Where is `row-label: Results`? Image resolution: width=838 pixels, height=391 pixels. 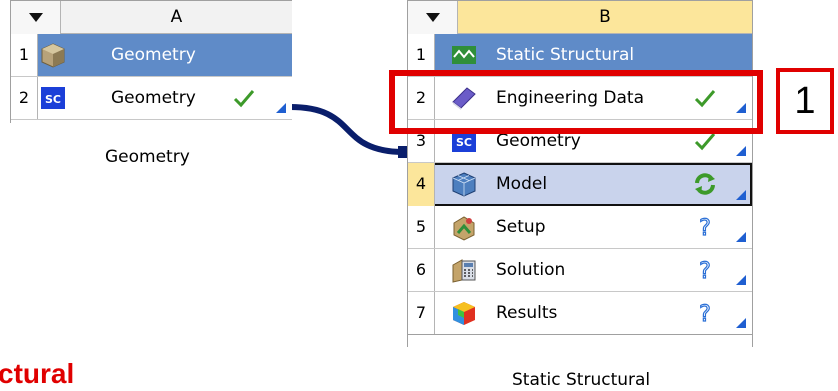 row-label: Results is located at coordinates (527, 313).